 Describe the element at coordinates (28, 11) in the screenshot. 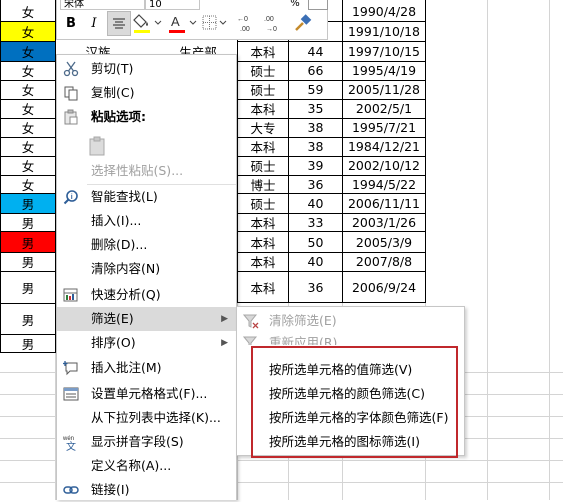

I see `cell-a1: 女` at that location.